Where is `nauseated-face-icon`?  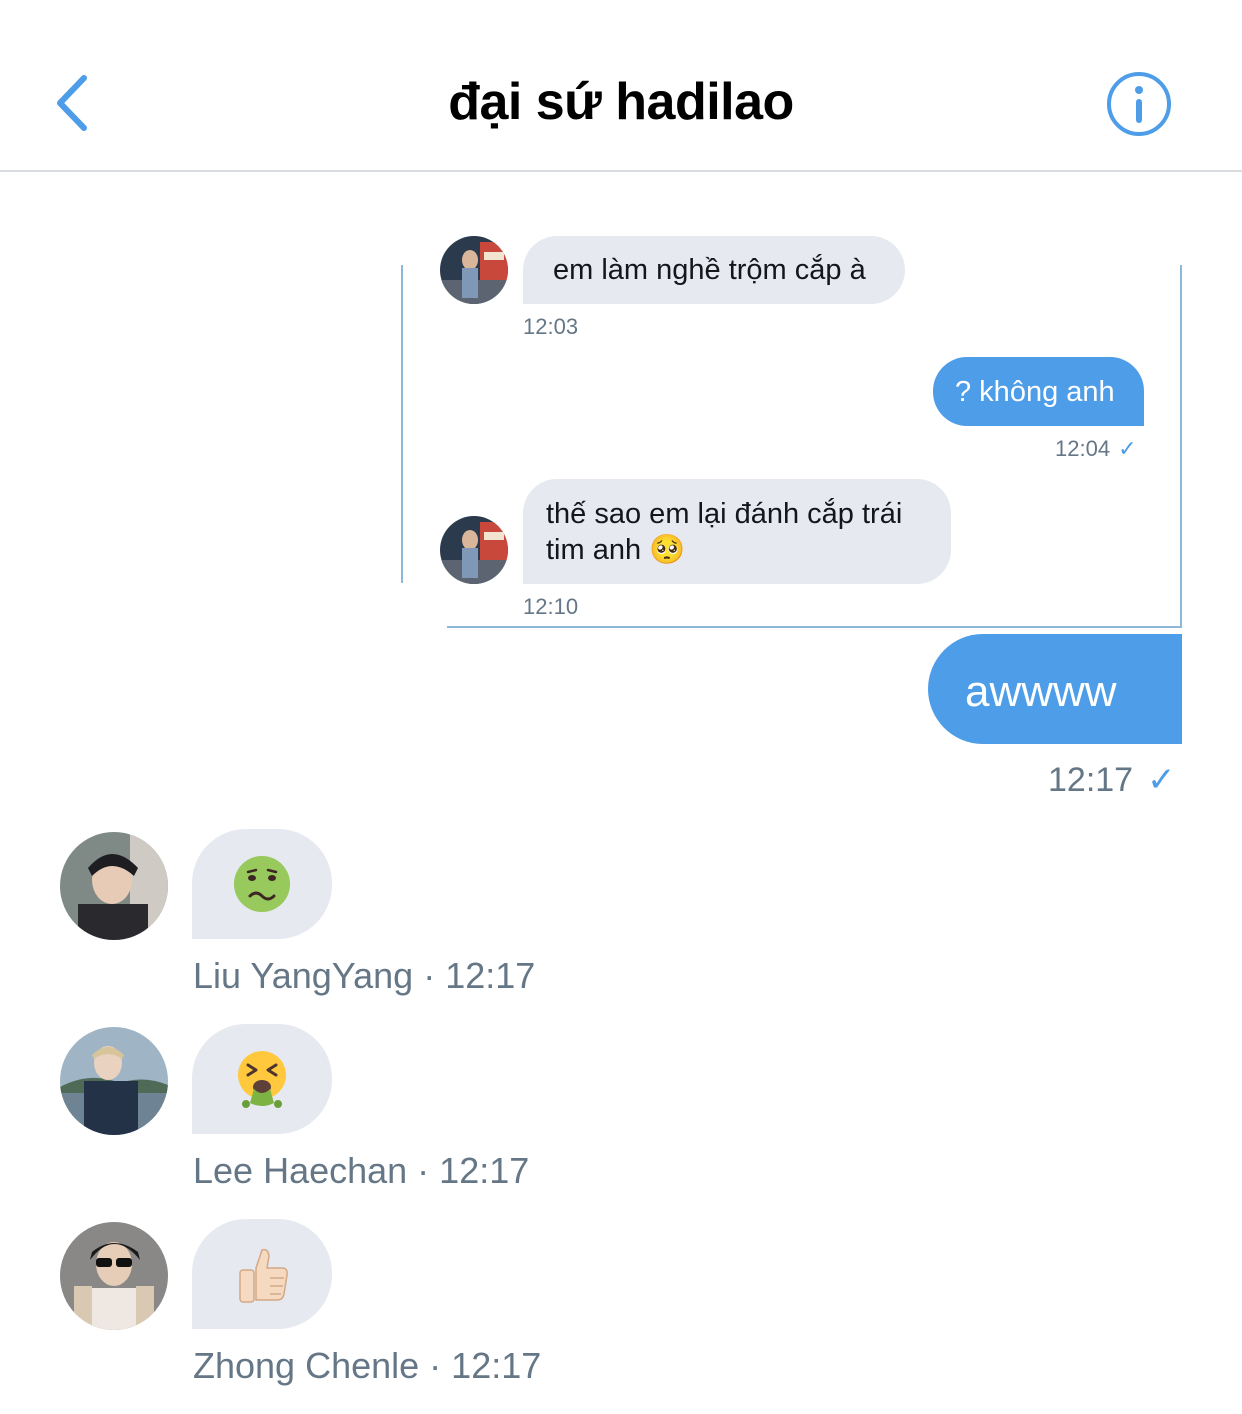 nauseated-face-icon is located at coordinates (262, 884).